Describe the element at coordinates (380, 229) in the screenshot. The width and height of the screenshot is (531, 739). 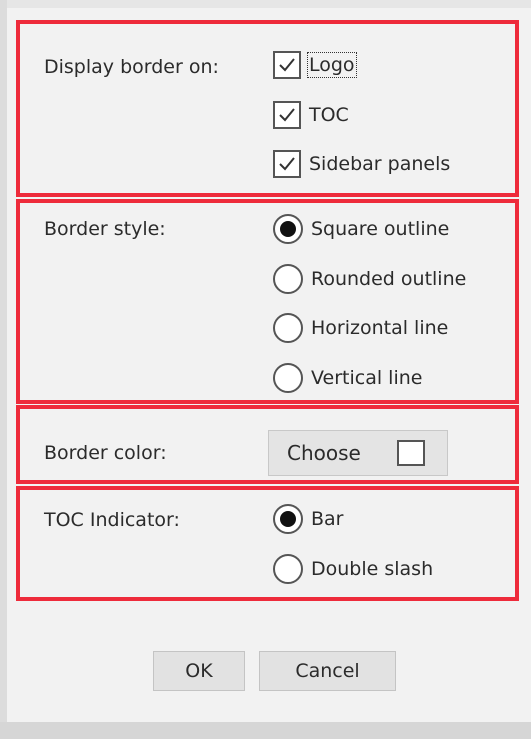
I see `radio-square-outline-label: Square outline` at that location.